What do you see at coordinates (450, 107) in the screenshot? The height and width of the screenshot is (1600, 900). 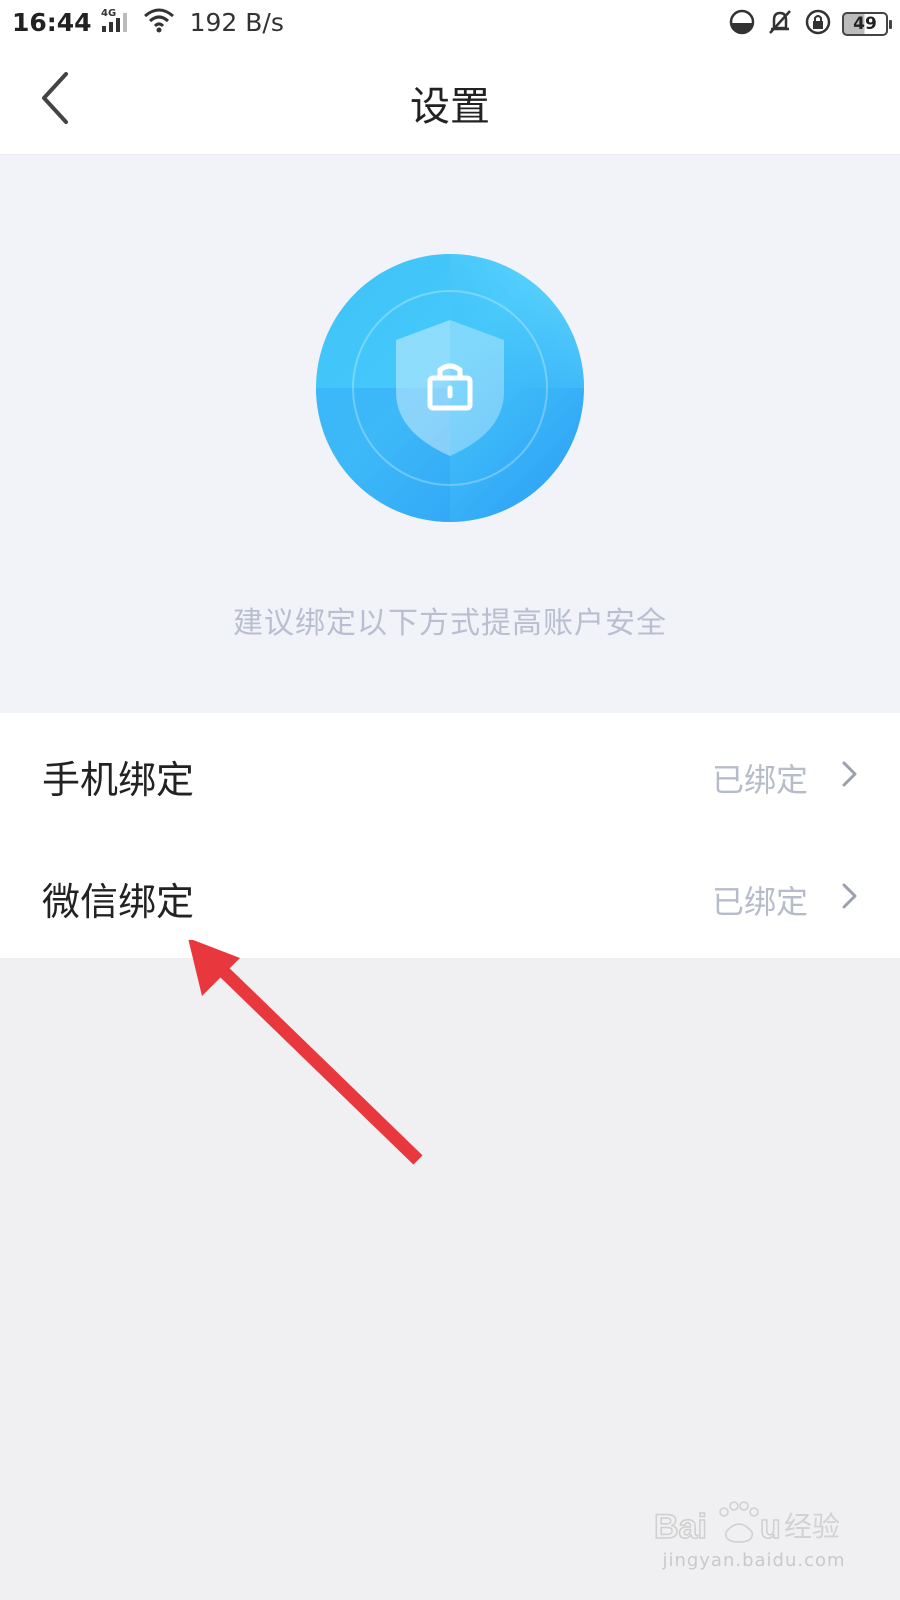 I see `page-title: 设置` at bounding box center [450, 107].